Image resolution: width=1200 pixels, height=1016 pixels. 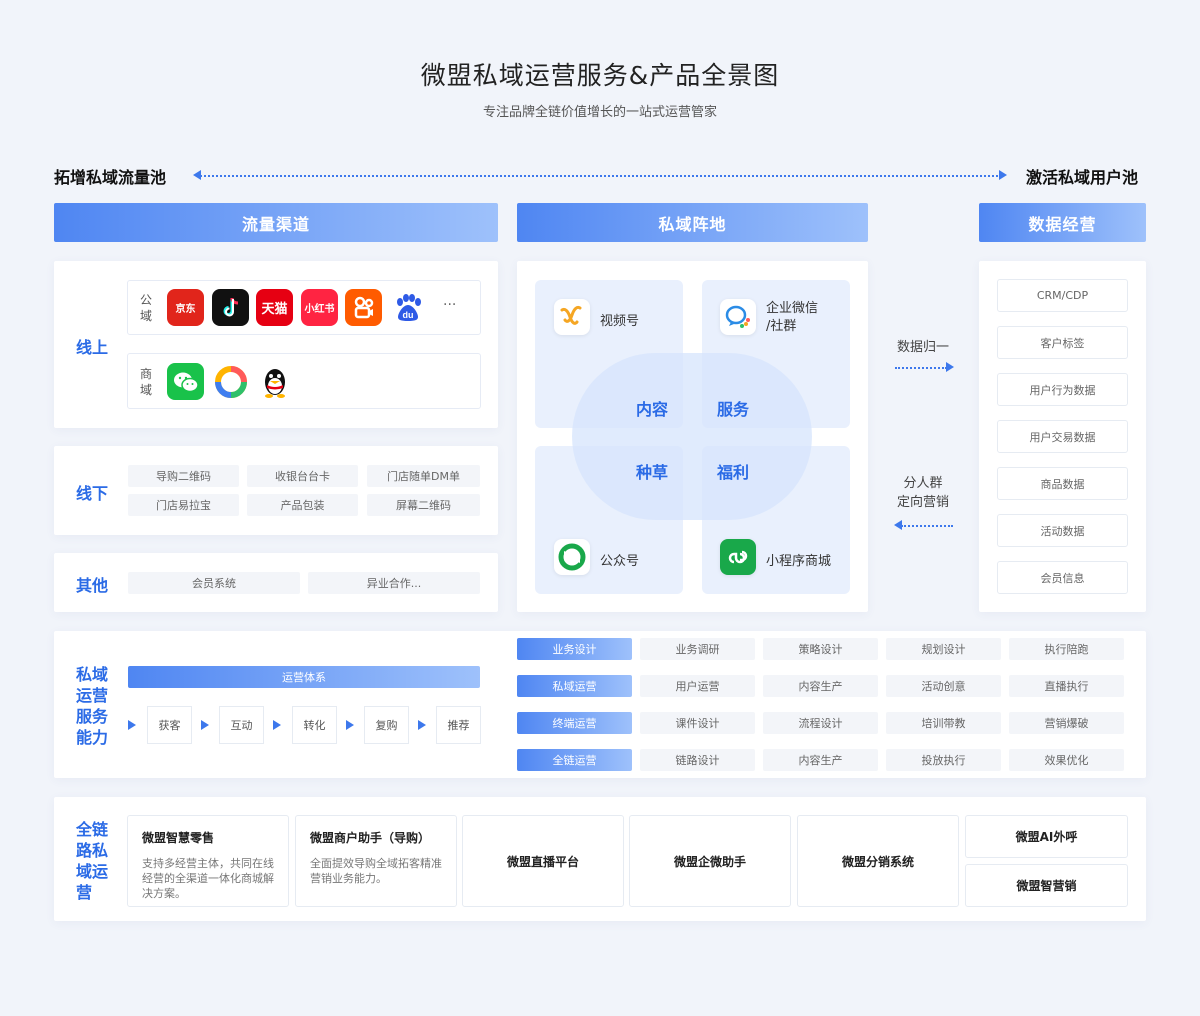 I want to click on welfare-label: 福利, so click(x=733, y=472).